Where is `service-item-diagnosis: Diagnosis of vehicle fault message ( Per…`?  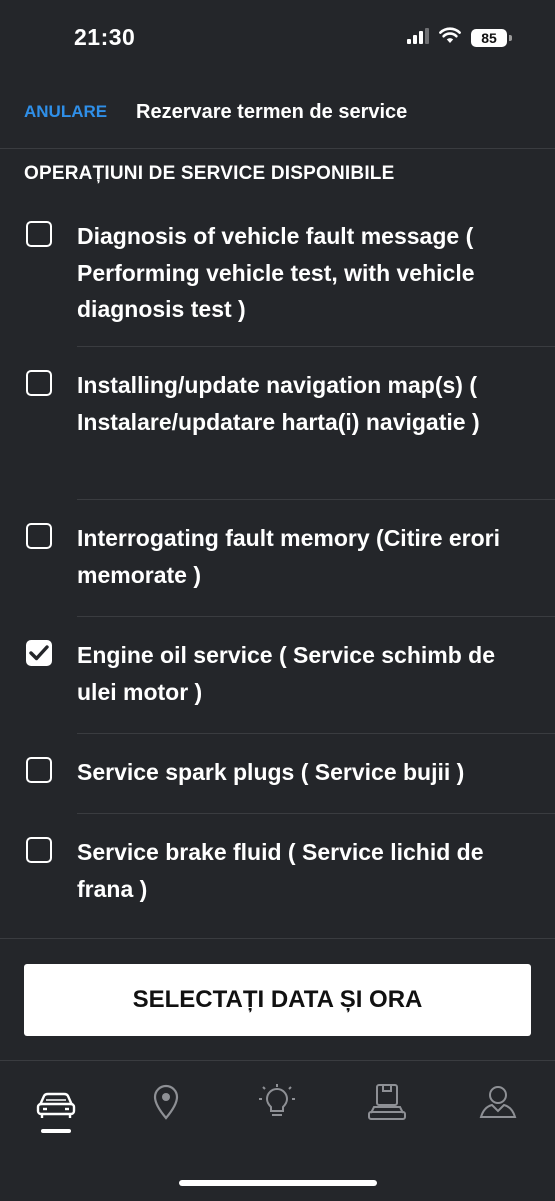 service-item-diagnosis: Diagnosis of vehicle fault message ( Per… is located at coordinates (277, 272).